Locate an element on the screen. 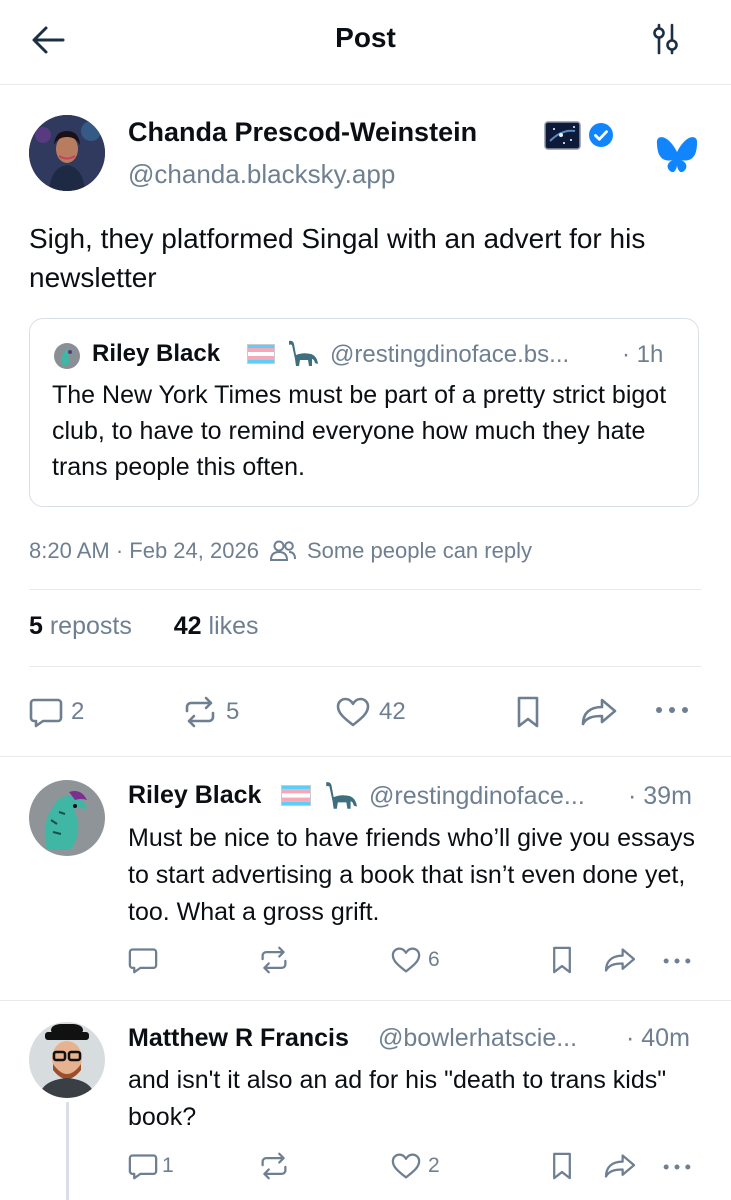 The height and width of the screenshot is (1200, 731). reply-author-name: Riley Black is located at coordinates (194, 795).